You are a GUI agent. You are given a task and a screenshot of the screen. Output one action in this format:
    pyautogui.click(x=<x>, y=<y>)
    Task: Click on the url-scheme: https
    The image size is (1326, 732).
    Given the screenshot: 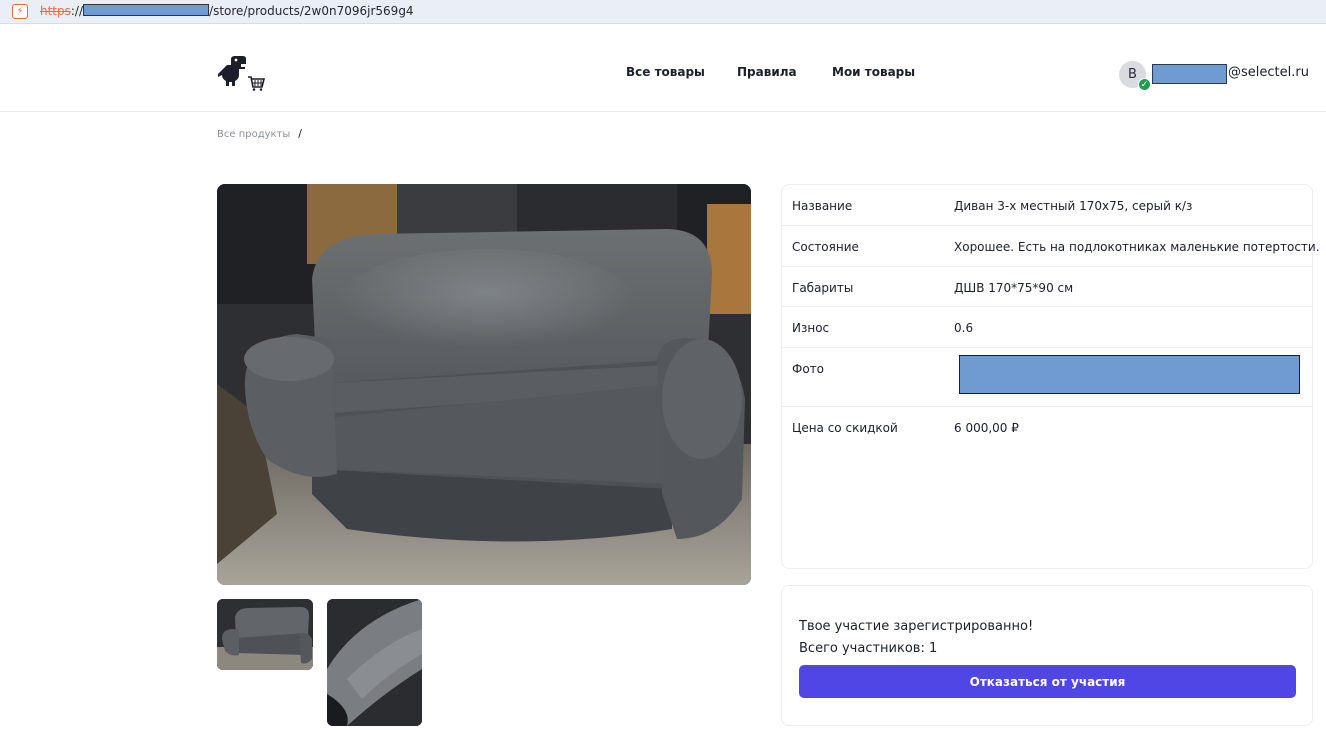 What is the action you would take?
    pyautogui.click(x=55, y=11)
    